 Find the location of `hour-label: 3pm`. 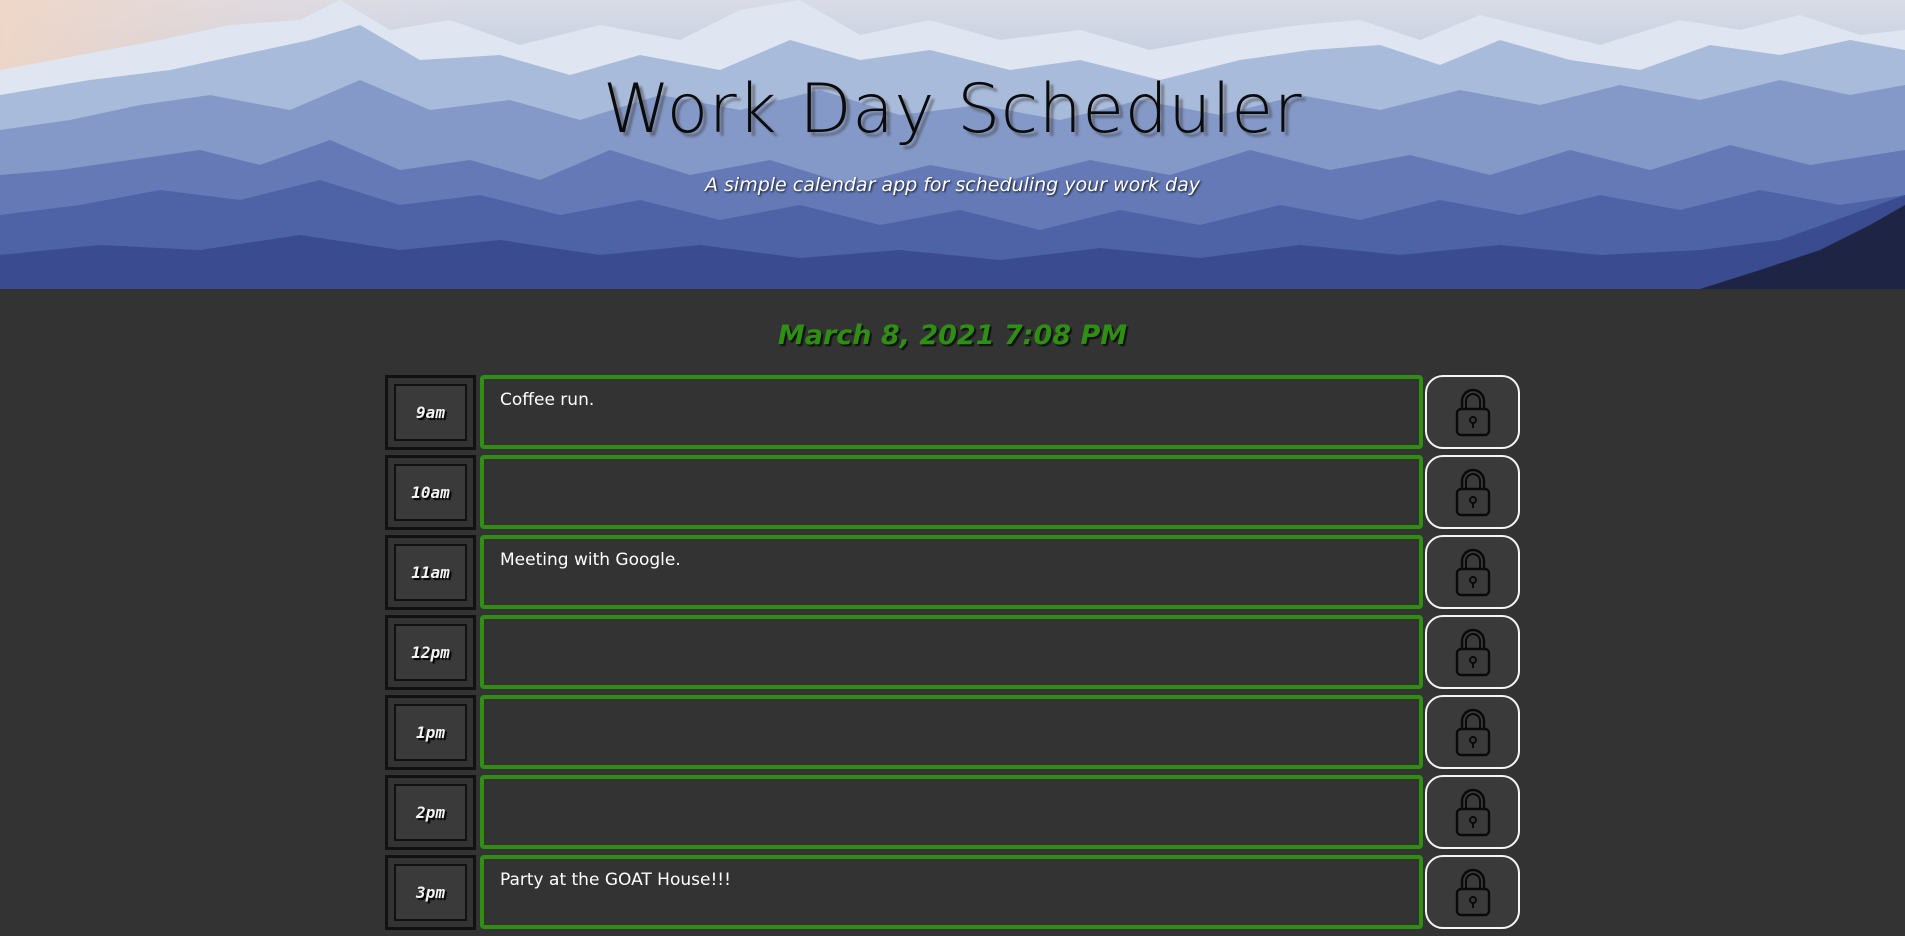

hour-label: 3pm is located at coordinates (430, 892).